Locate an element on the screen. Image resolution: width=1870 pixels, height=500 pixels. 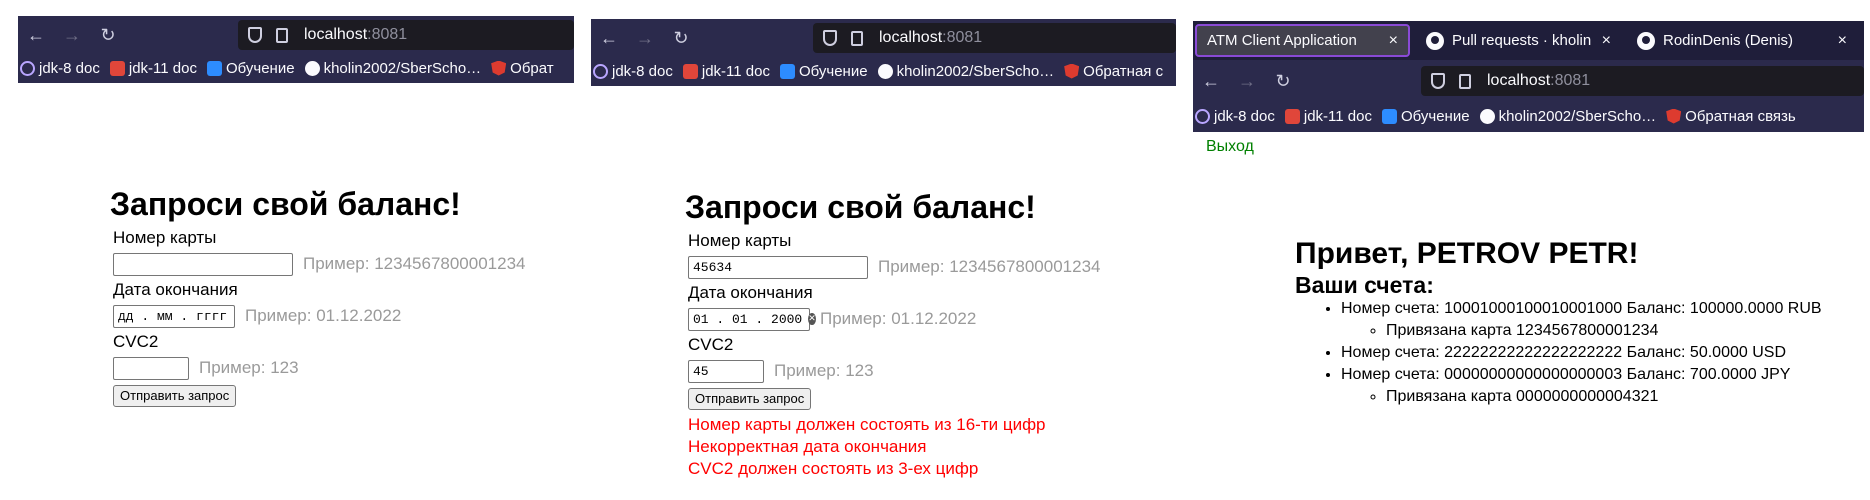
page-title: Запроси свой баланс! is located at coordinates (285, 204).